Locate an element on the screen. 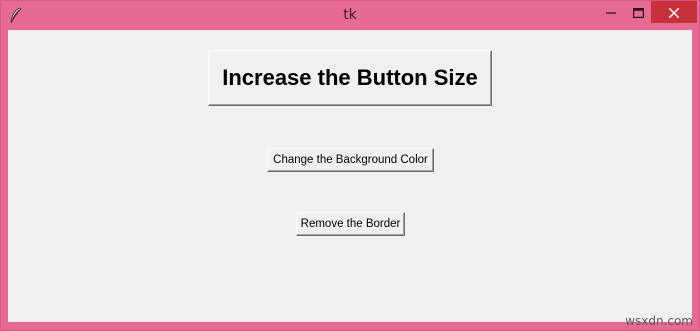 The image size is (700, 331). remove-border-button: Remove the Border is located at coordinates (350, 224).